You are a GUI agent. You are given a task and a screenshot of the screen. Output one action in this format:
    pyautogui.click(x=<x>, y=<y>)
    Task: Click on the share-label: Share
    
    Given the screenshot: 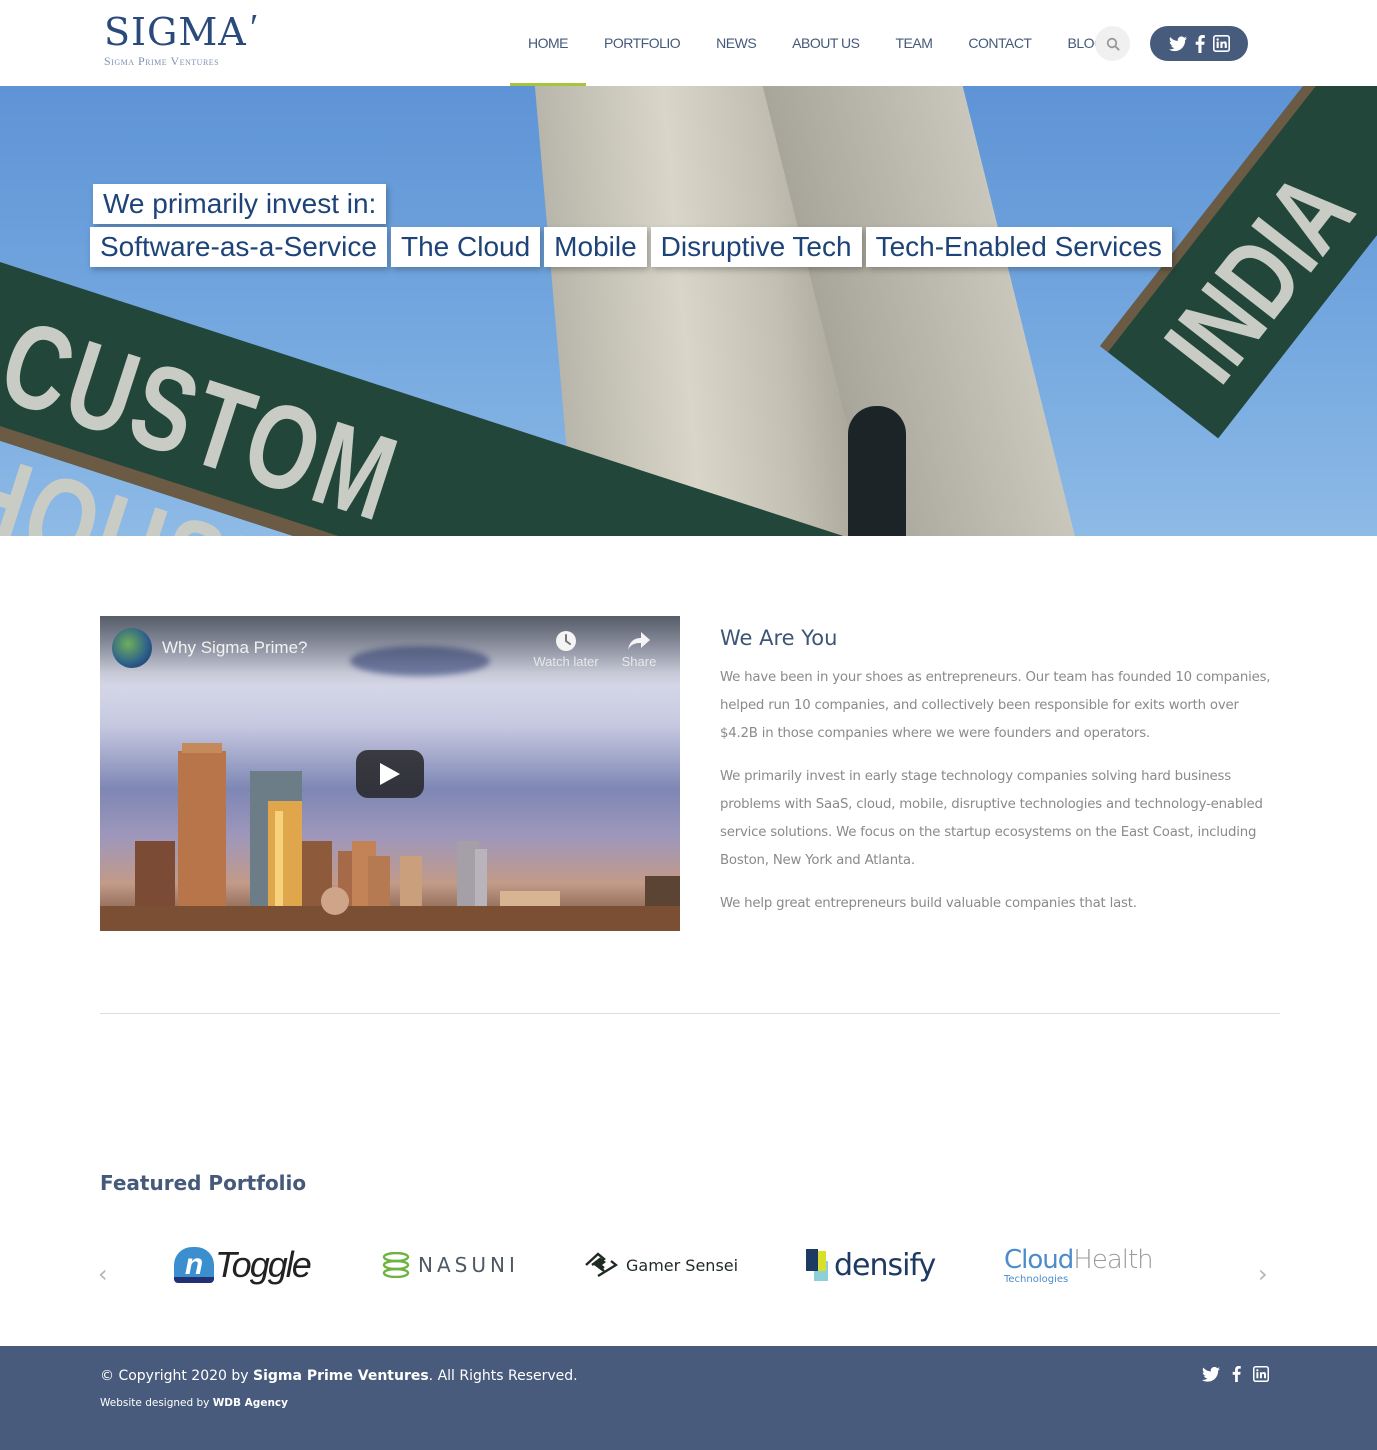 What is the action you would take?
    pyautogui.click(x=639, y=661)
    